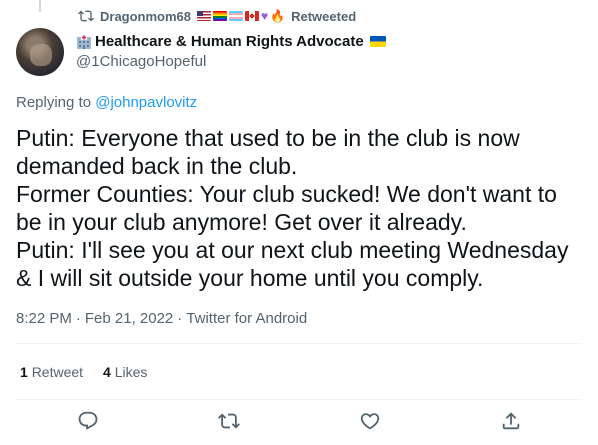 Image resolution: width=598 pixels, height=445 pixels. I want to click on likes-stat: 4 Likes, so click(125, 372).